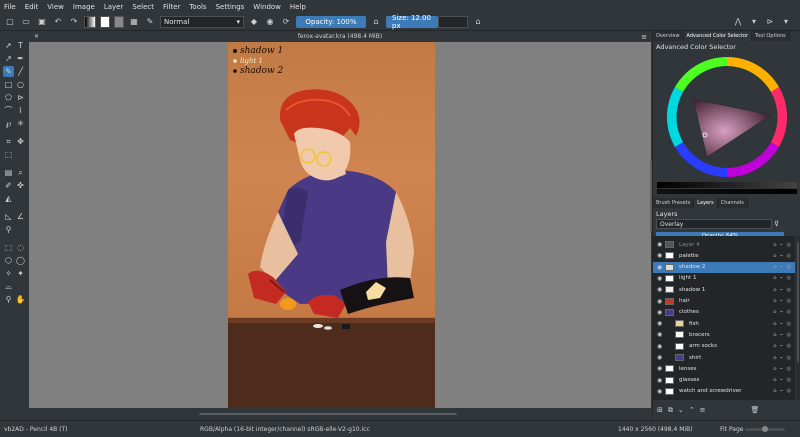  What do you see at coordinates (119, 21) in the screenshot?
I see `background-color-swatch` at bounding box center [119, 21].